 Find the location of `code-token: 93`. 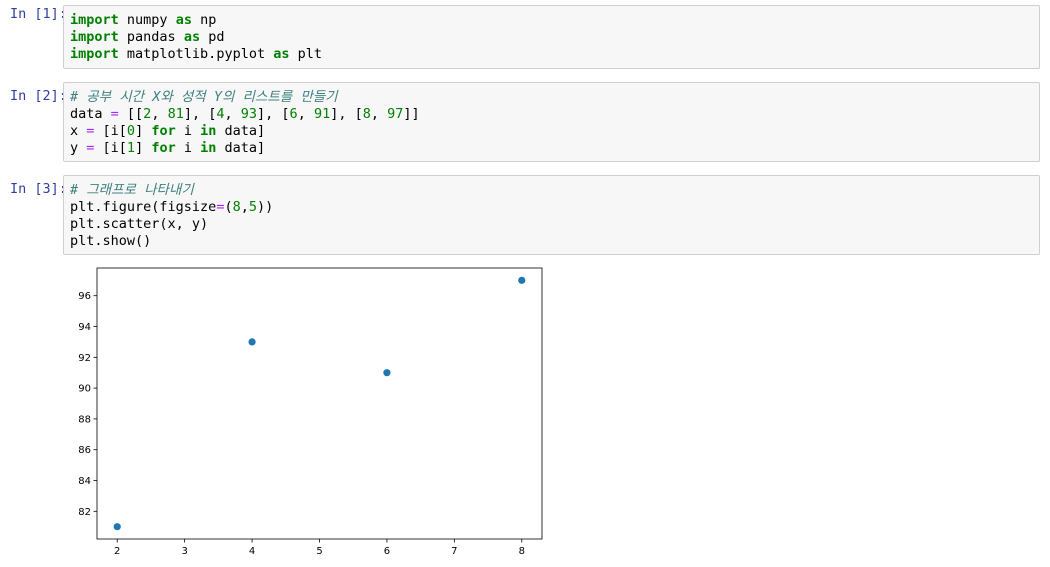

code-token: 93 is located at coordinates (249, 114).